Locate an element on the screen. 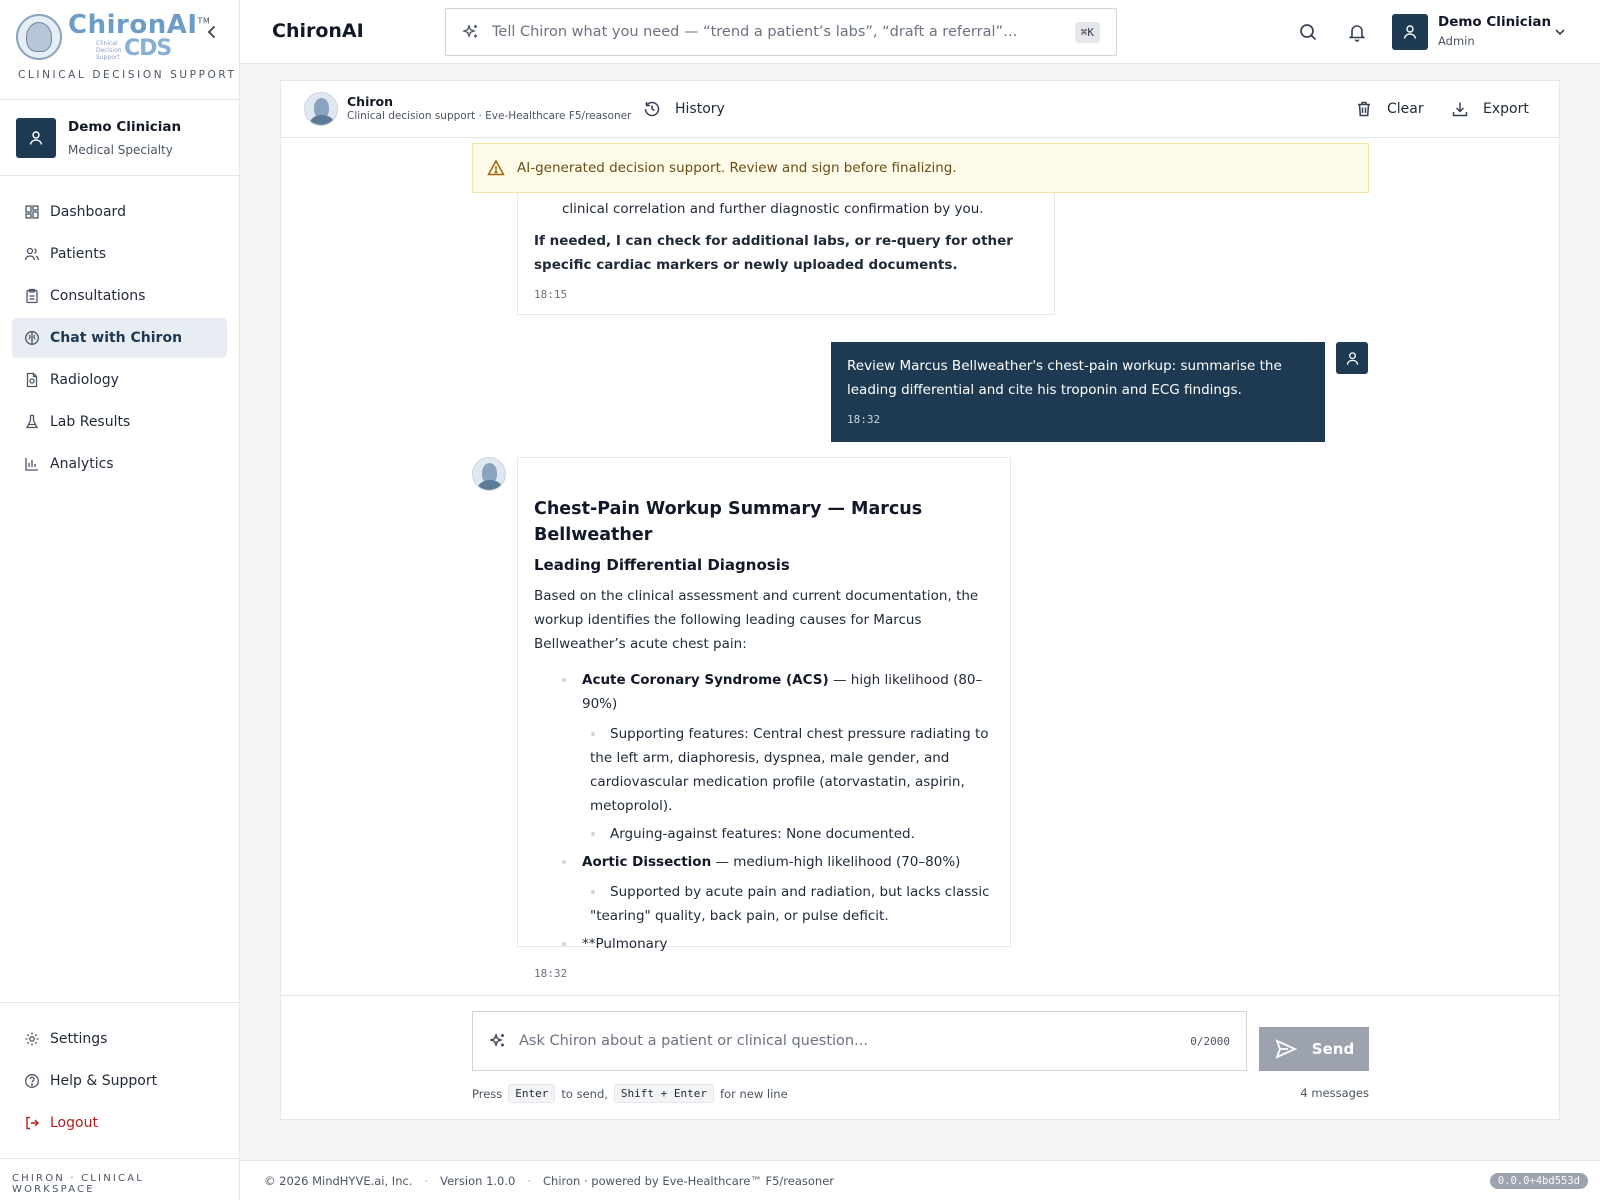  build-badge: 0.0.0+4bd553d is located at coordinates (1538, 1181).